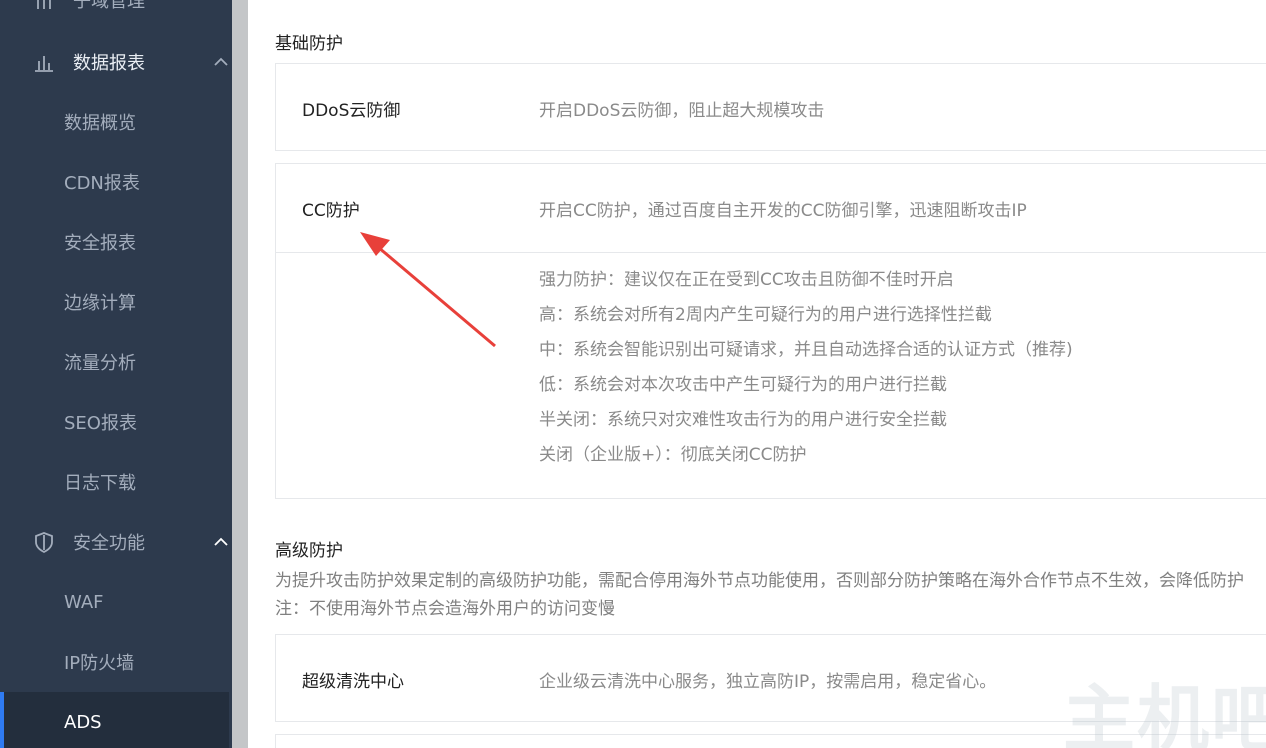  Describe the element at coordinates (102, 183) in the screenshot. I see `sidebar-item-label: CDN报表` at that location.